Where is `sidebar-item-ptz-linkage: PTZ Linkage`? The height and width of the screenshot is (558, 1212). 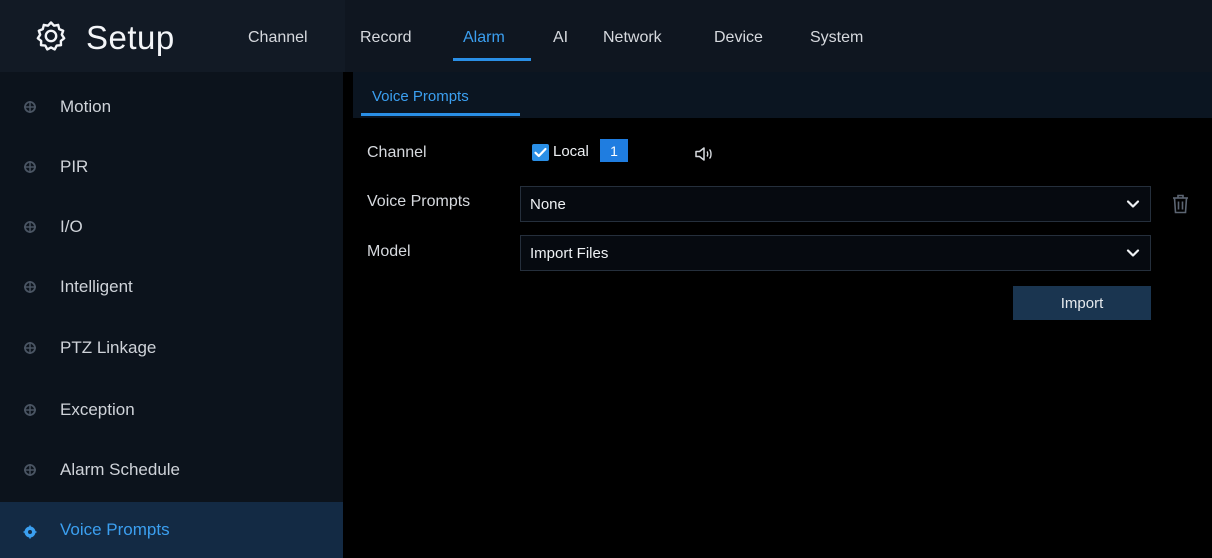
sidebar-item-ptz-linkage: PTZ Linkage is located at coordinates (171, 348).